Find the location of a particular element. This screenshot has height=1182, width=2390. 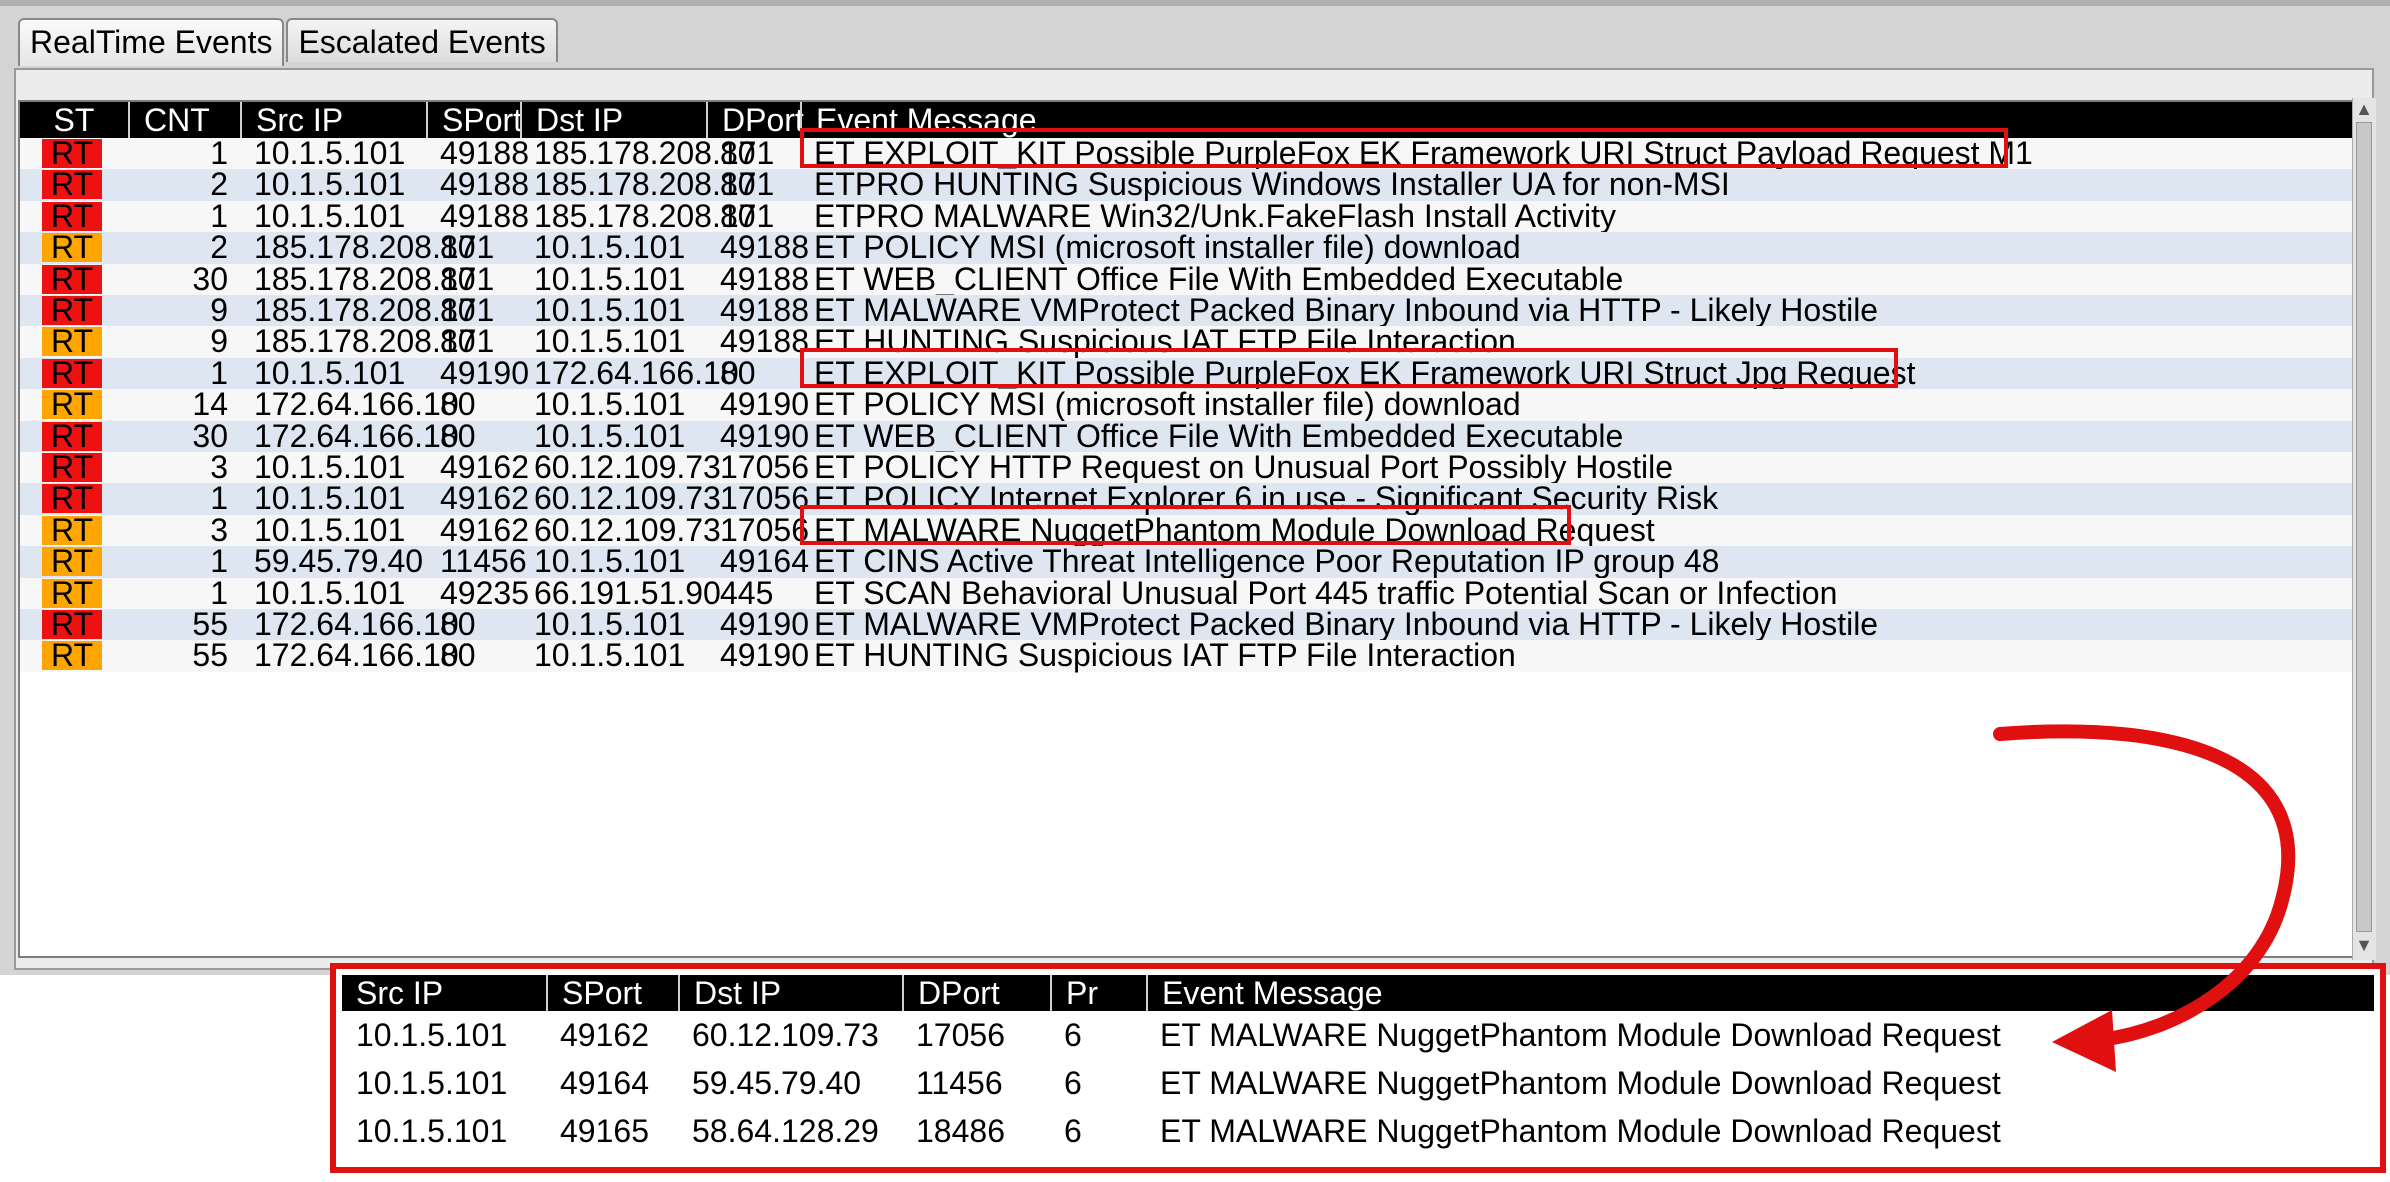

inset-column-header-dport: DPort is located at coordinates (976, 993).